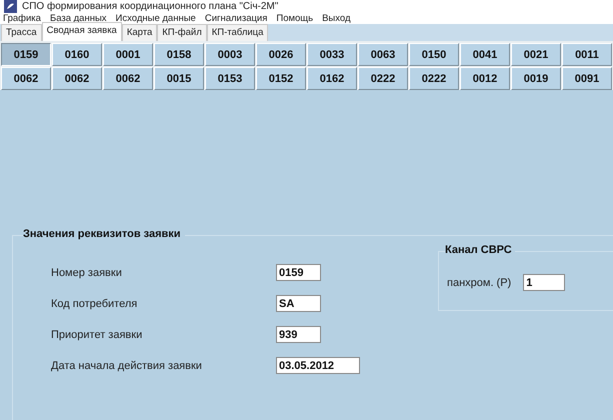 The height and width of the screenshot is (420, 613). What do you see at coordinates (480, 250) in the screenshot?
I see `group-title: Канал СВРС` at bounding box center [480, 250].